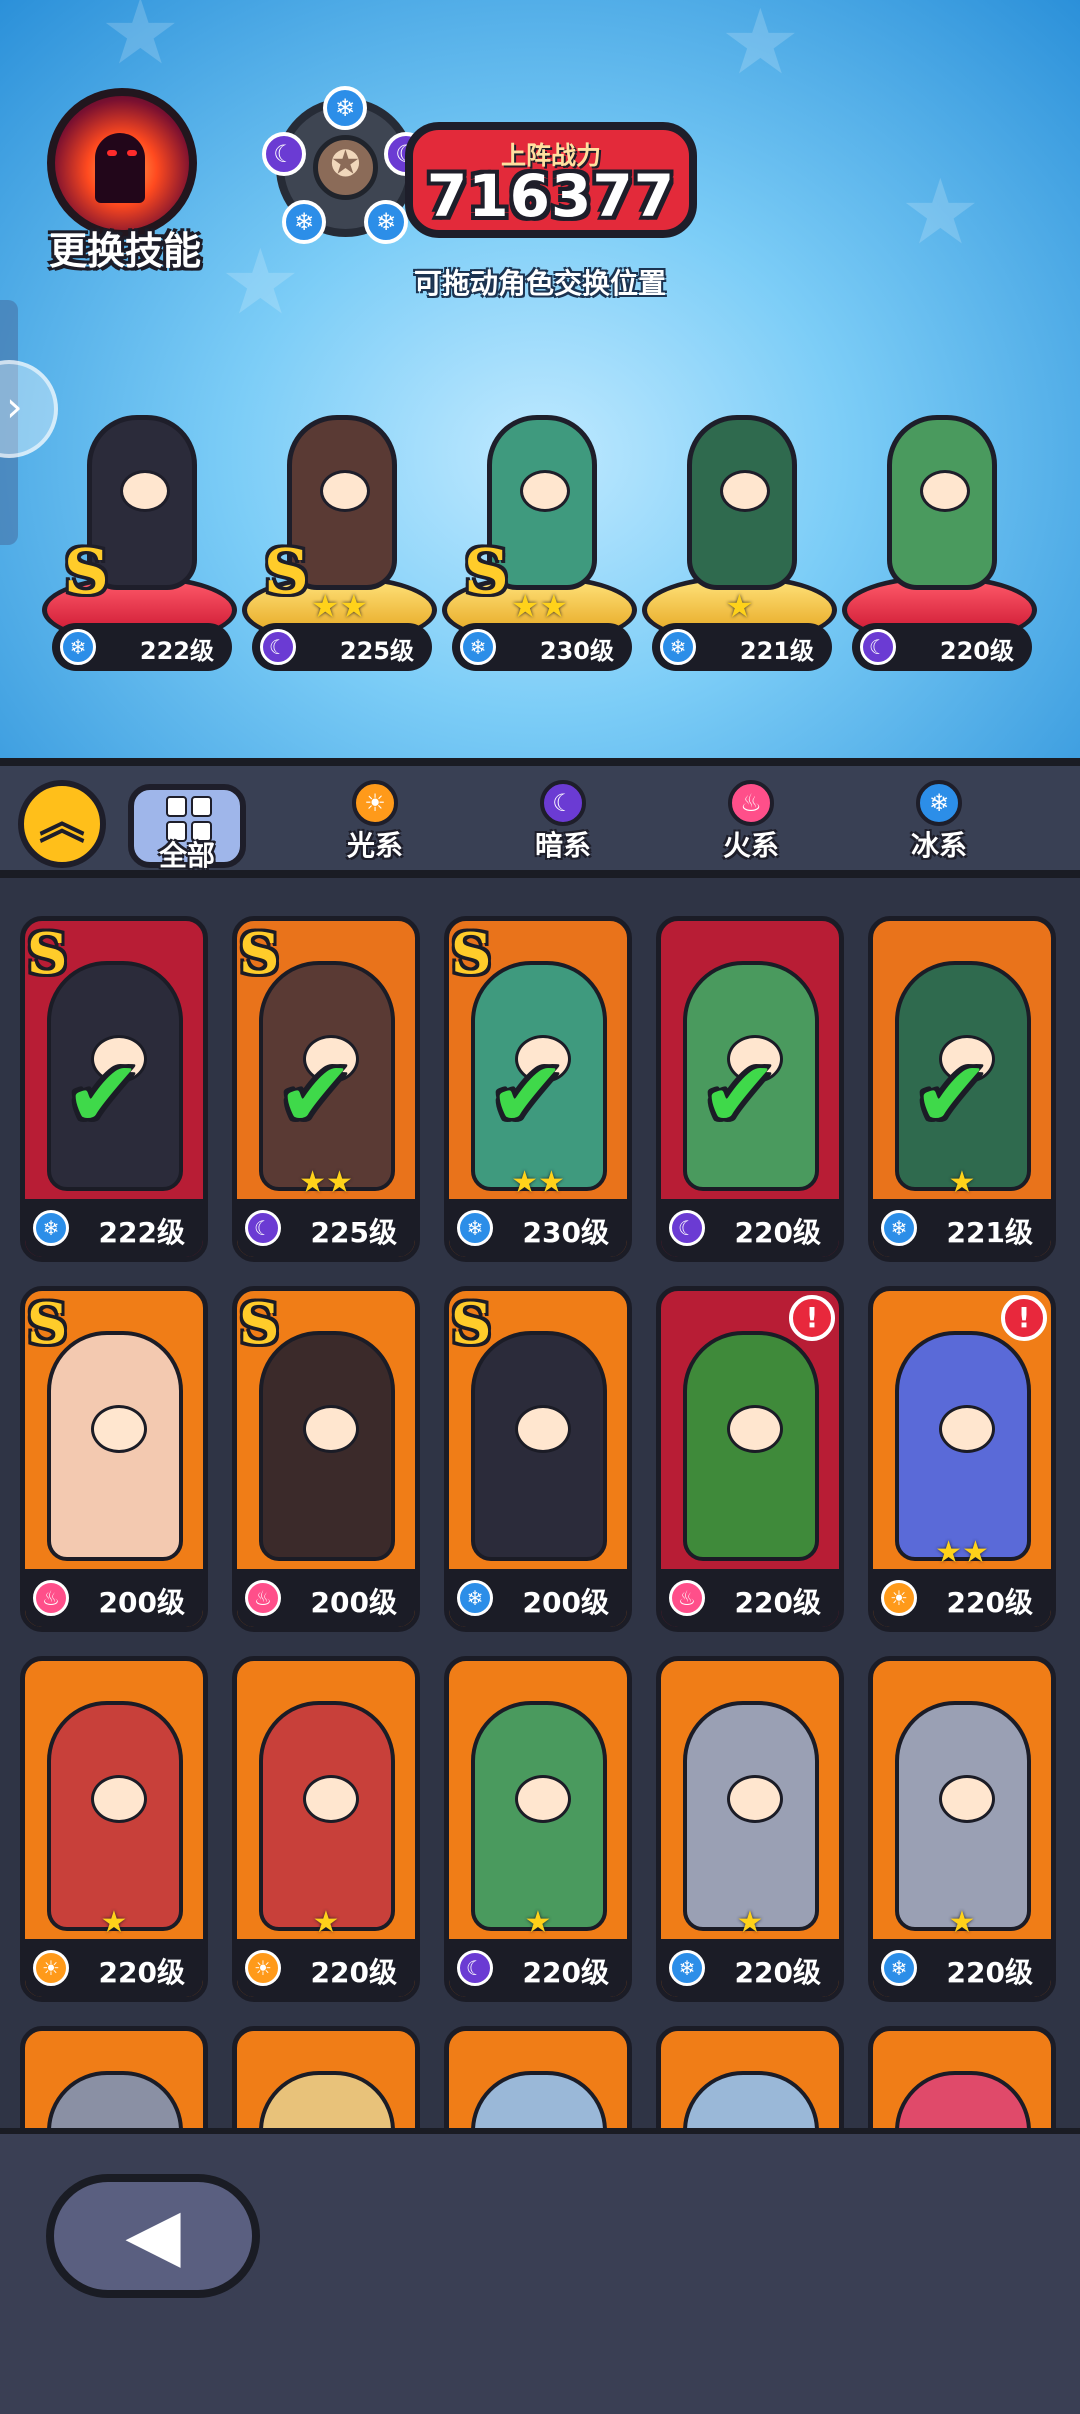  I want to click on collapse-button: ︽, so click(62, 824).